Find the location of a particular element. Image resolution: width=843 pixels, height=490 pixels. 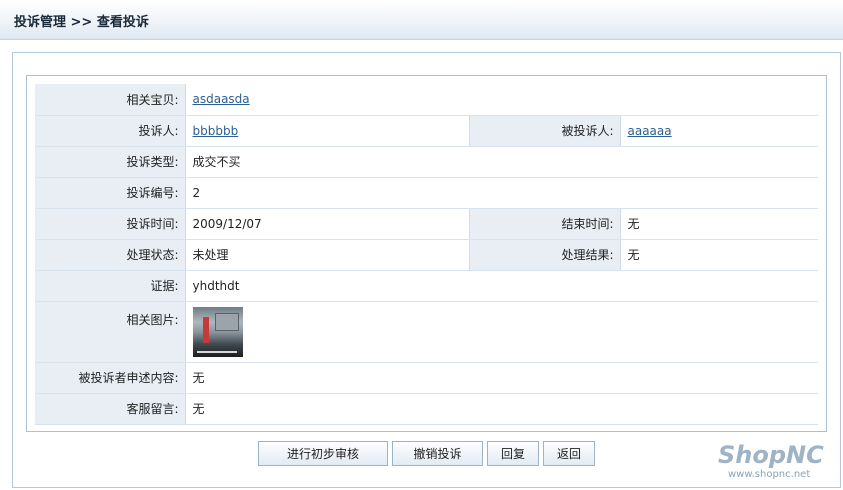

back-button: 返回 is located at coordinates (569, 453).